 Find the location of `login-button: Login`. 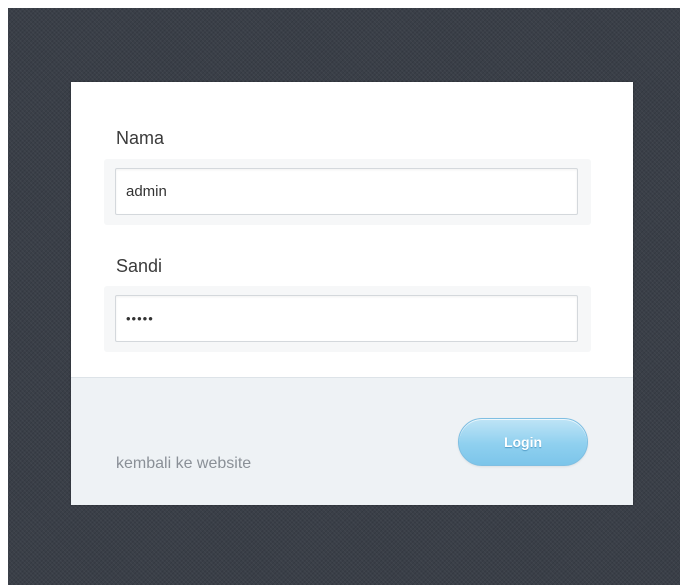

login-button: Login is located at coordinates (523, 442).